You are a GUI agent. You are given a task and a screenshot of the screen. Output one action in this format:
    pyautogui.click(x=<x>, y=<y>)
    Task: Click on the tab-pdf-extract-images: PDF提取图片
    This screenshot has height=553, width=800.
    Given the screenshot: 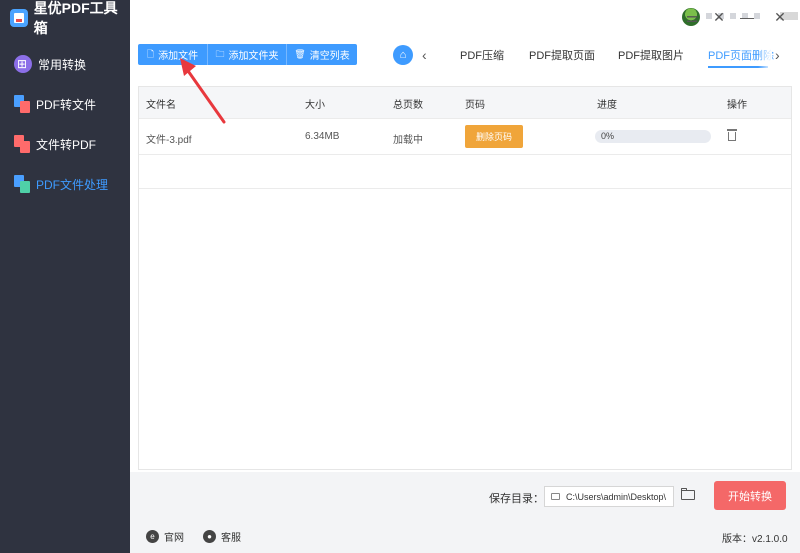 What is the action you would take?
    pyautogui.click(x=651, y=57)
    